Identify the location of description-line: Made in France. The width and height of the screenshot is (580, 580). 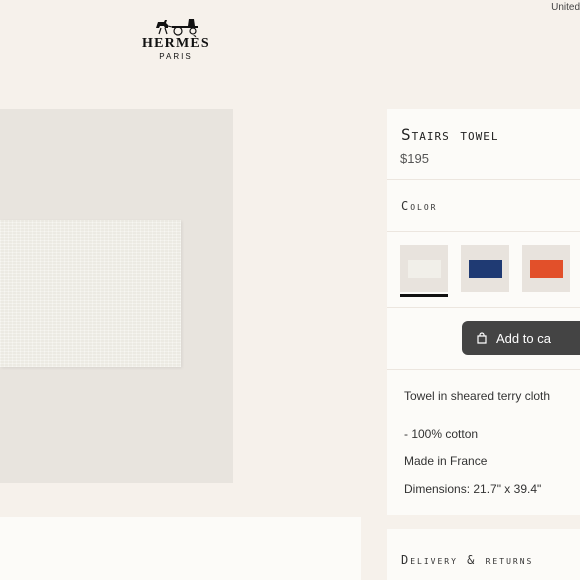
(446, 461).